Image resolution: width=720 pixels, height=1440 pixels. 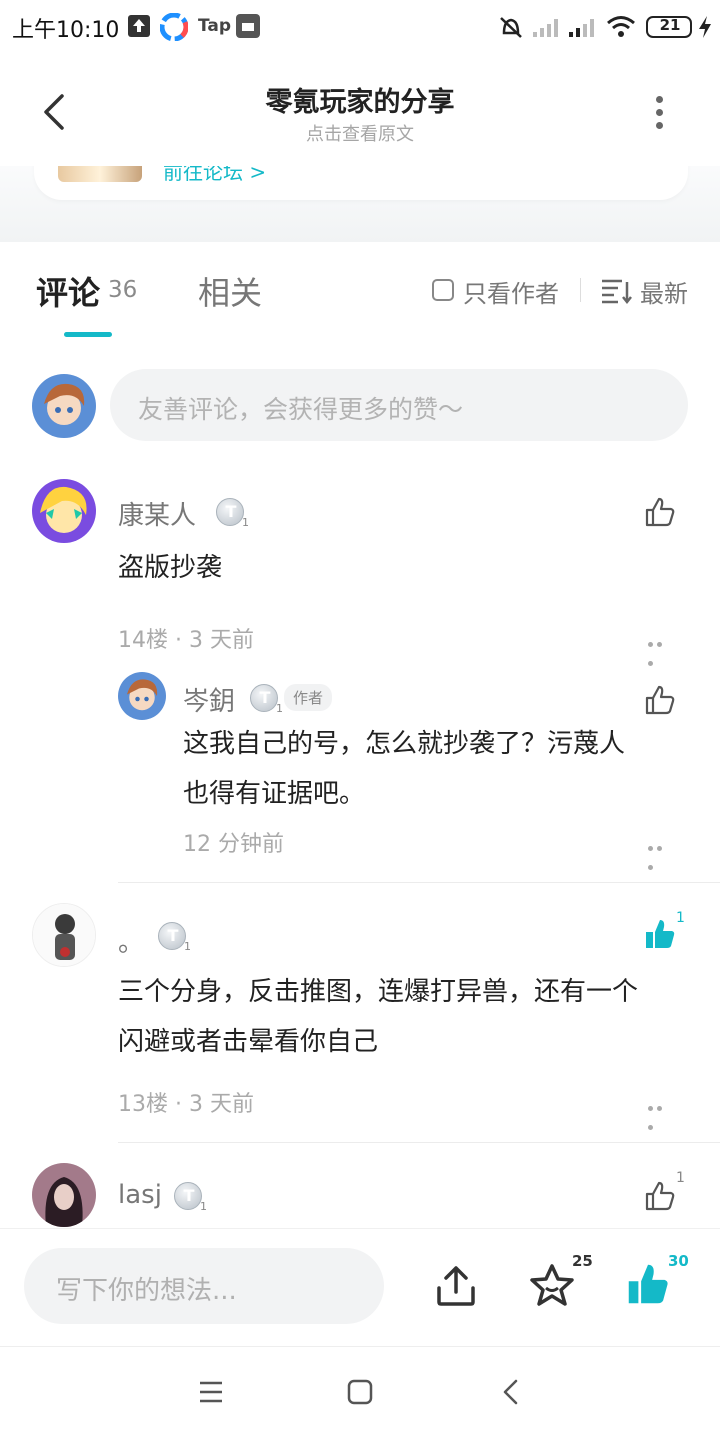 I want to click on comment-meta: 14楼 · 3 天前, so click(x=186, y=640).